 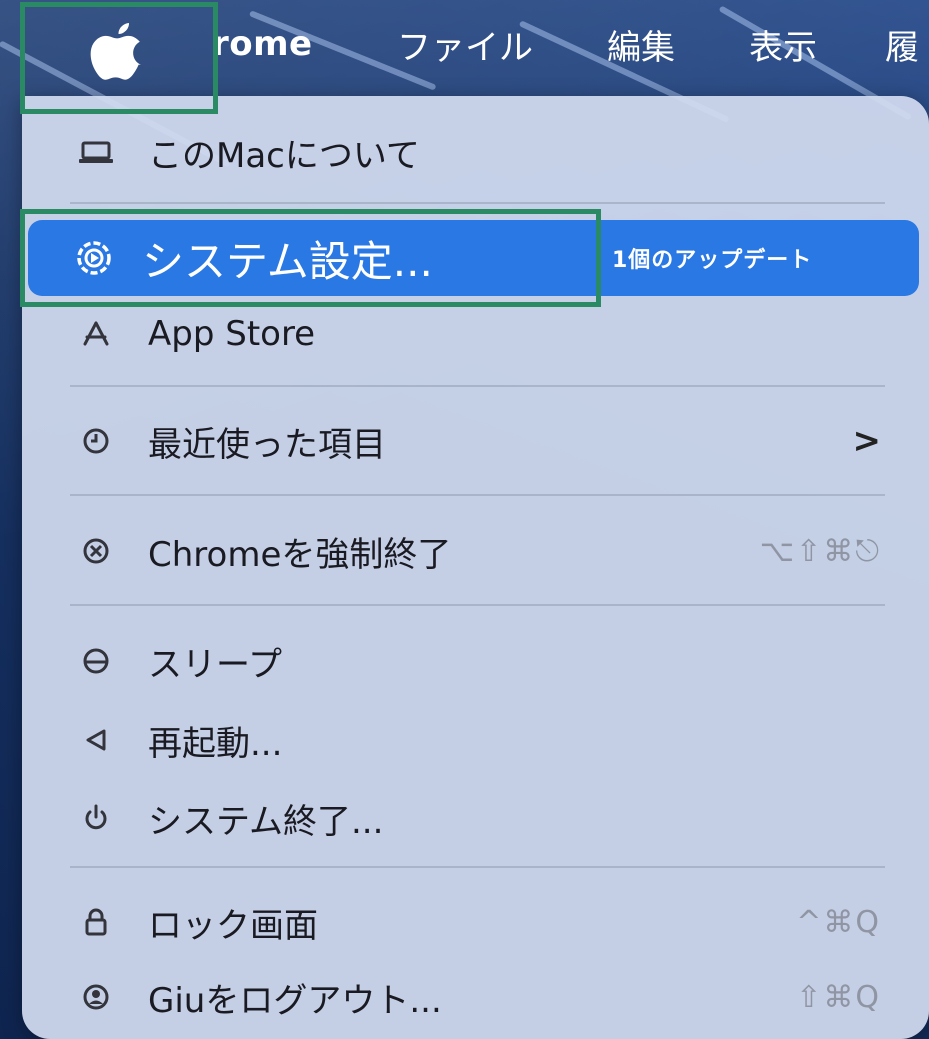 I want to click on menu-item-recent-items: 最近使った項目 >, so click(x=475, y=441).